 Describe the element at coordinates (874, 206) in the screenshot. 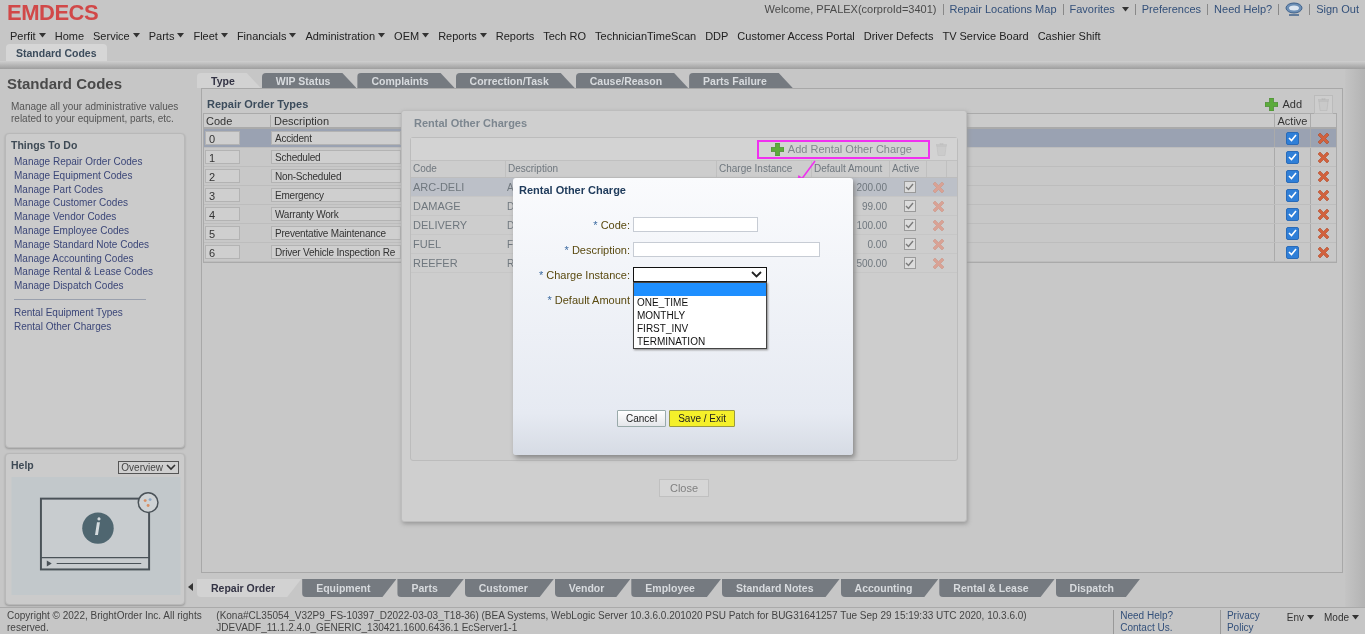

I see `table-cell-text: 99.00` at that location.